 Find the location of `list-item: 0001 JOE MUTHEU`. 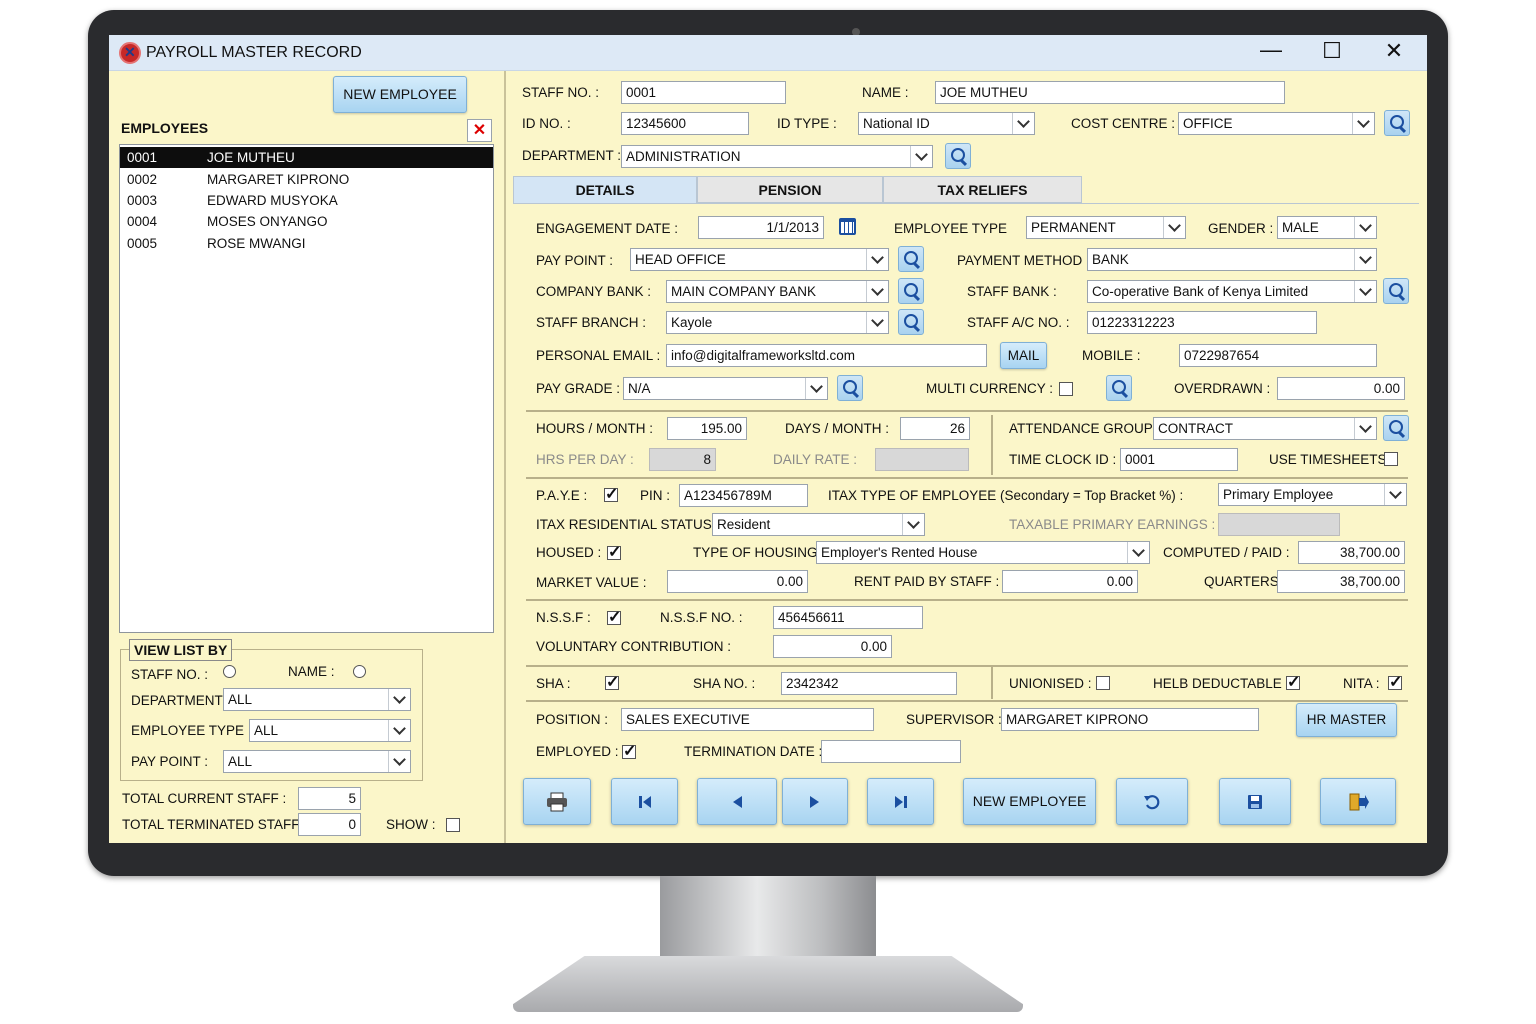

list-item: 0001 JOE MUTHEU is located at coordinates (306, 157).